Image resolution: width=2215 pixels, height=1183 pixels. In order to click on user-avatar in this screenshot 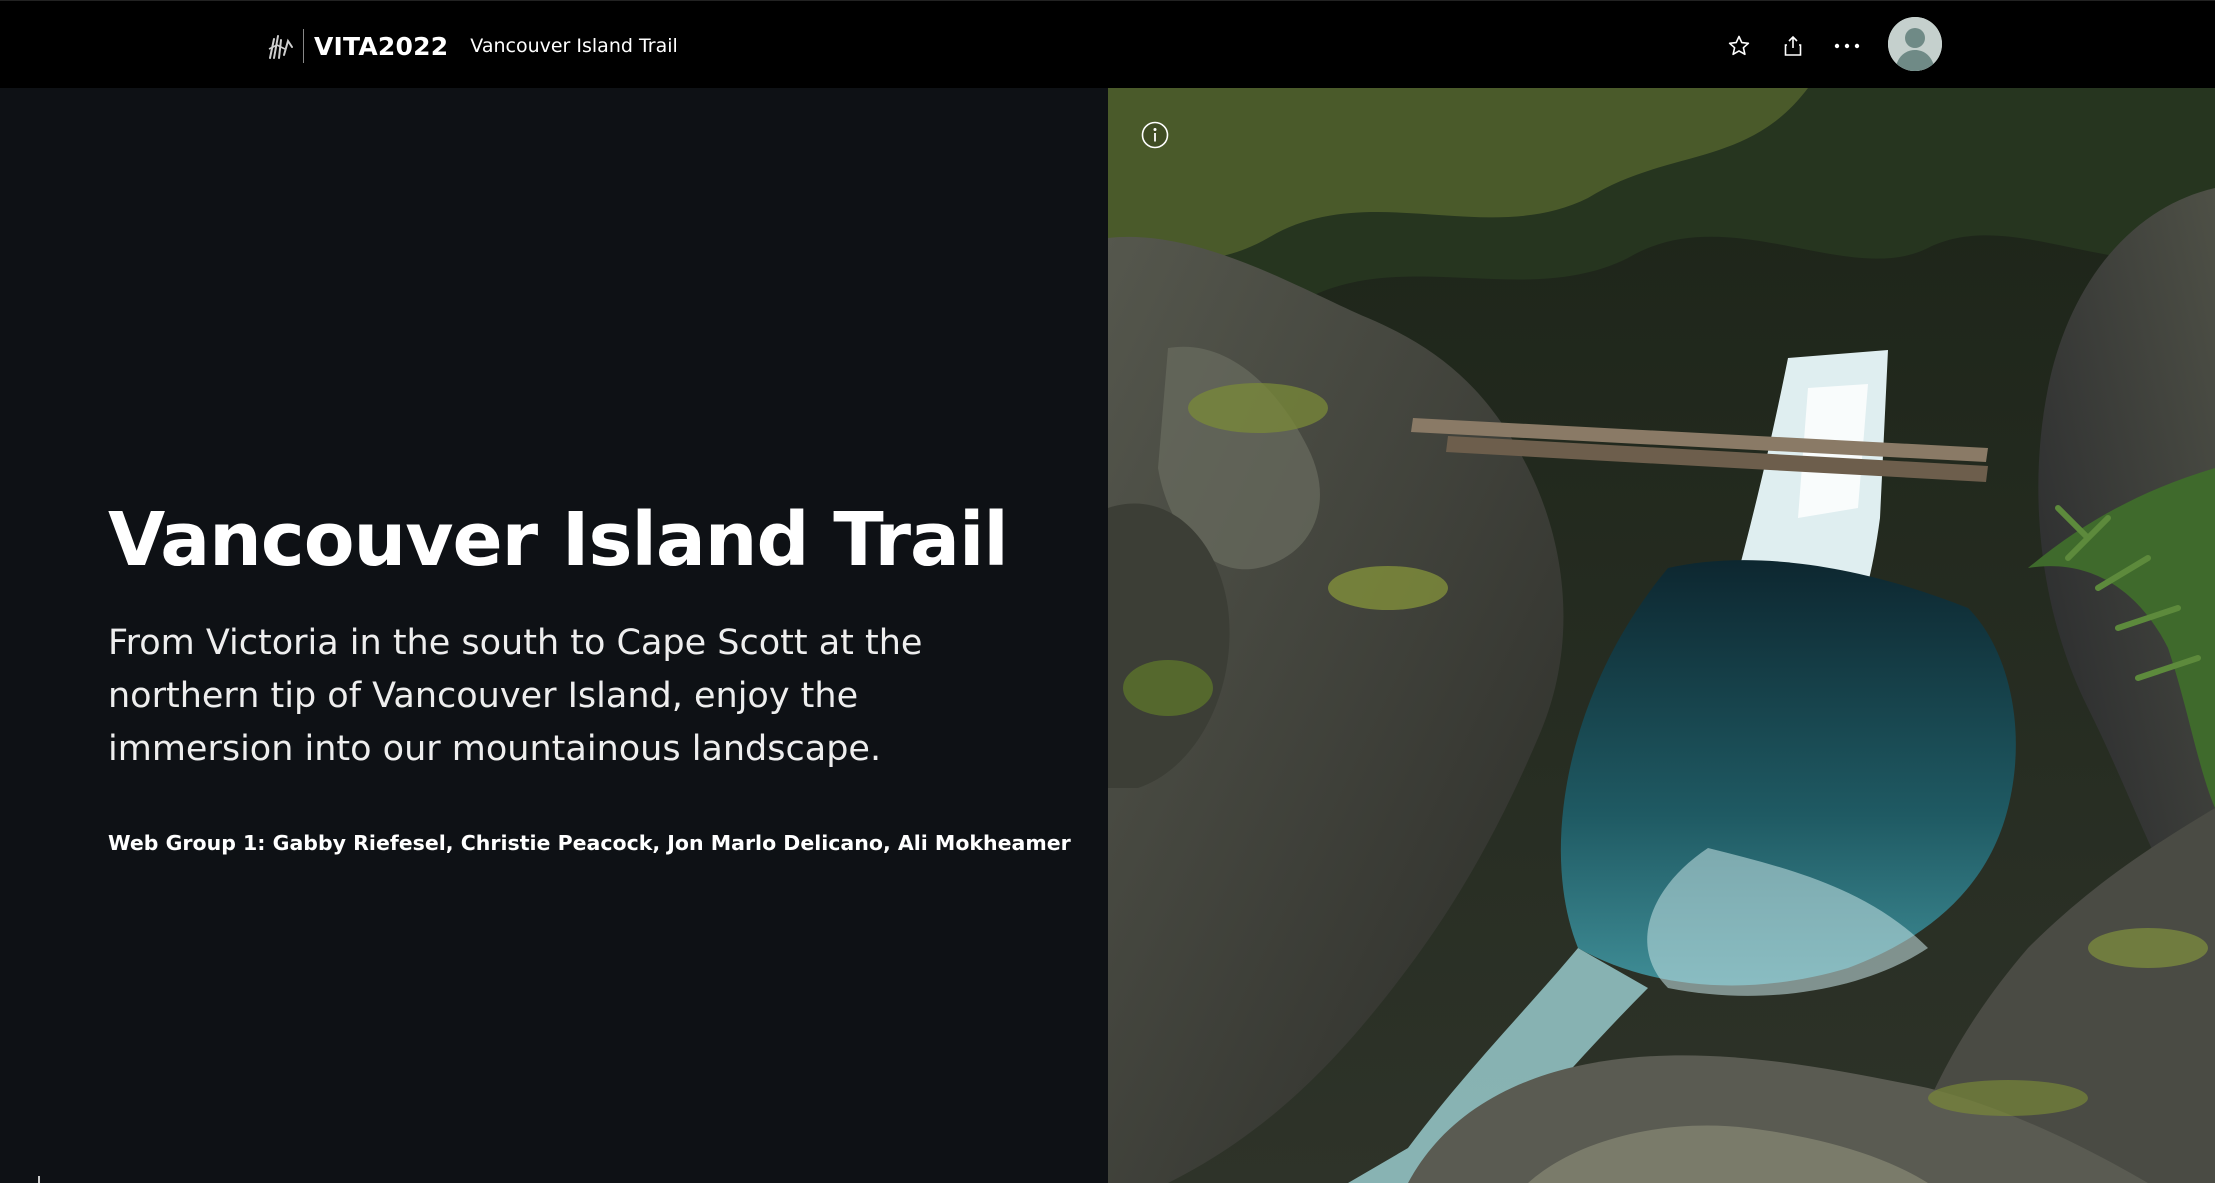, I will do `click(1915, 44)`.